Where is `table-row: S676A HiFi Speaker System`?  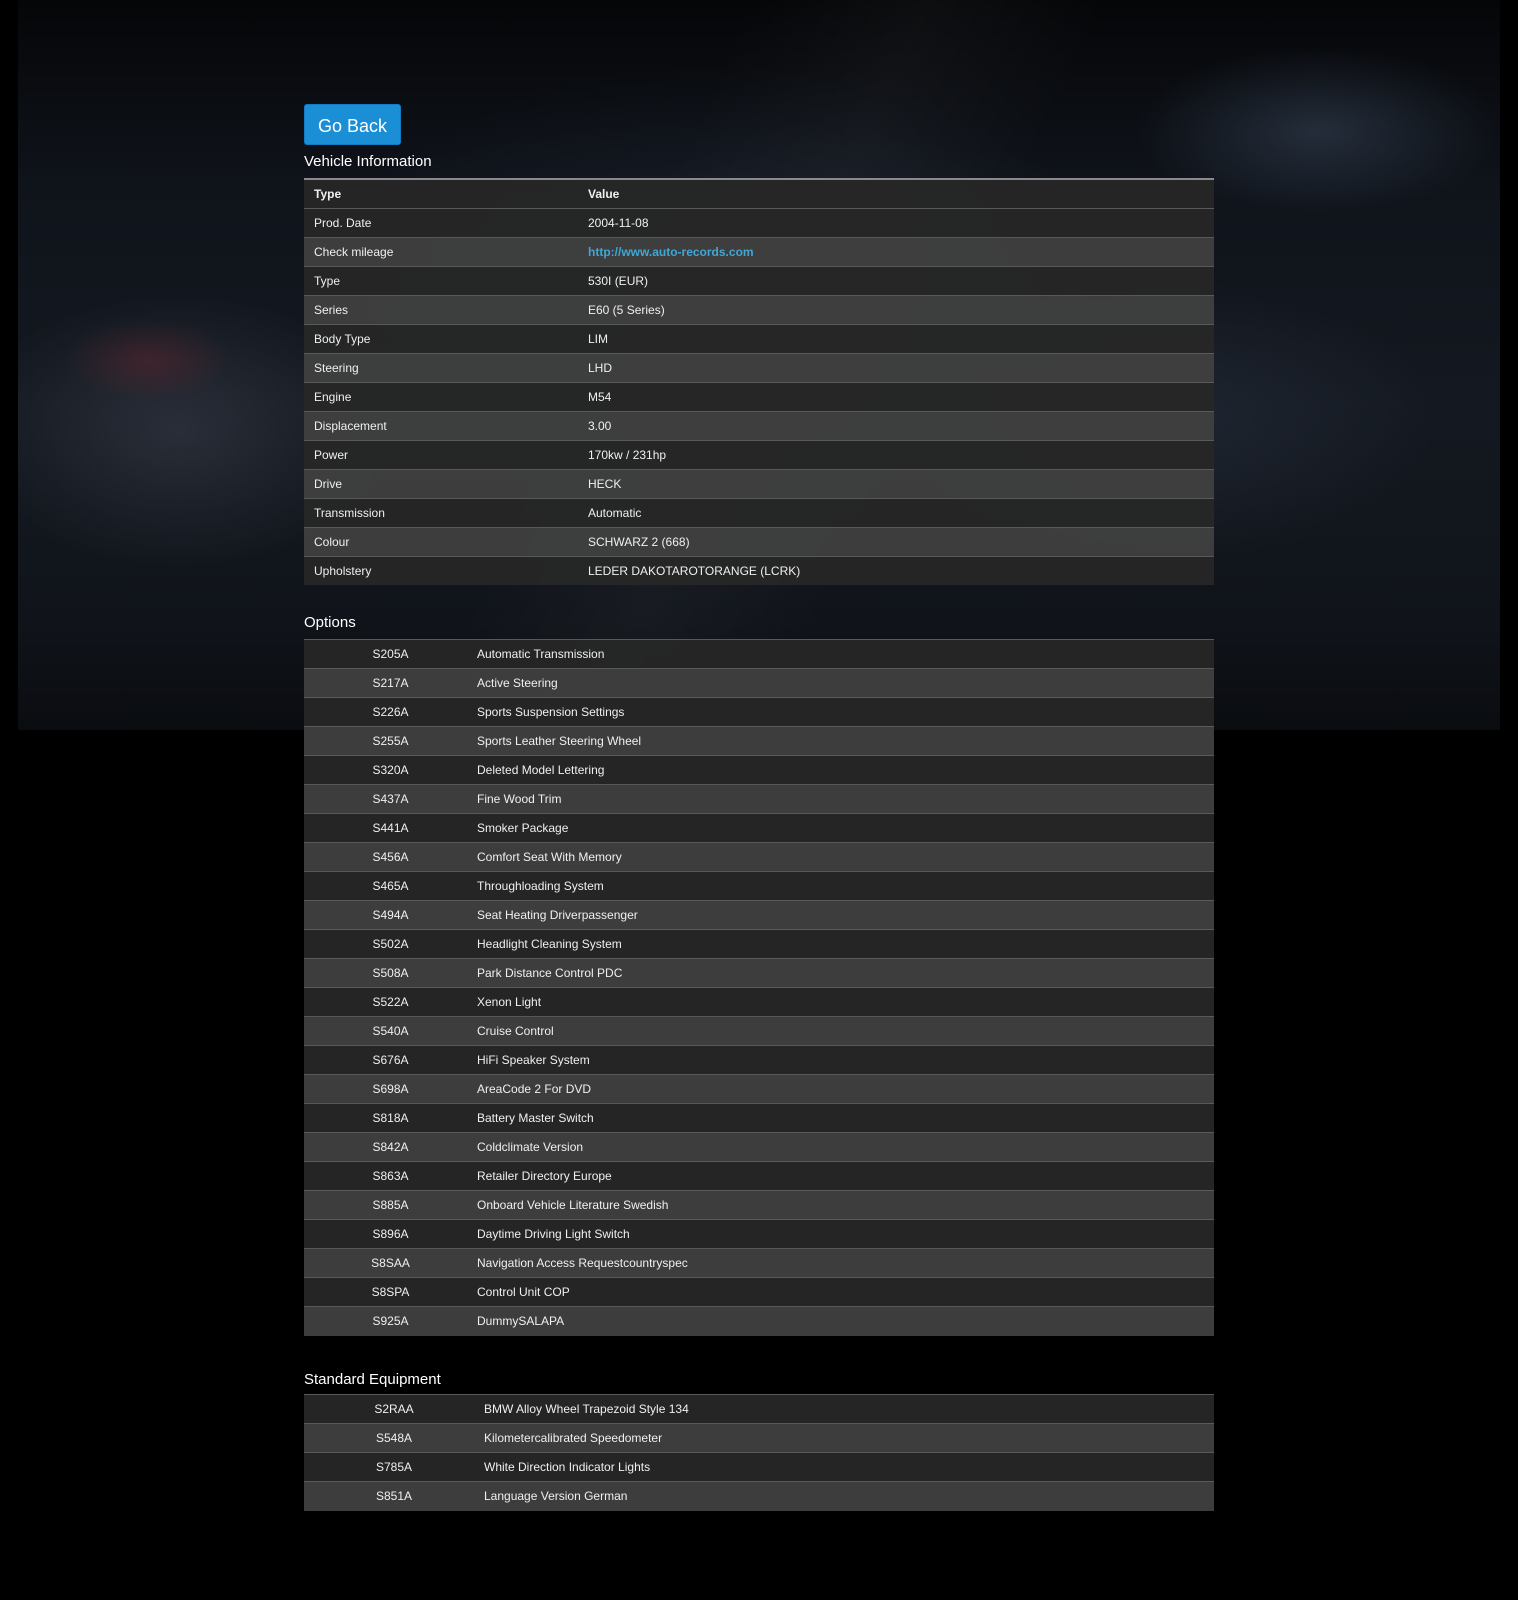
table-row: S676A HiFi Speaker System is located at coordinates (759, 1060).